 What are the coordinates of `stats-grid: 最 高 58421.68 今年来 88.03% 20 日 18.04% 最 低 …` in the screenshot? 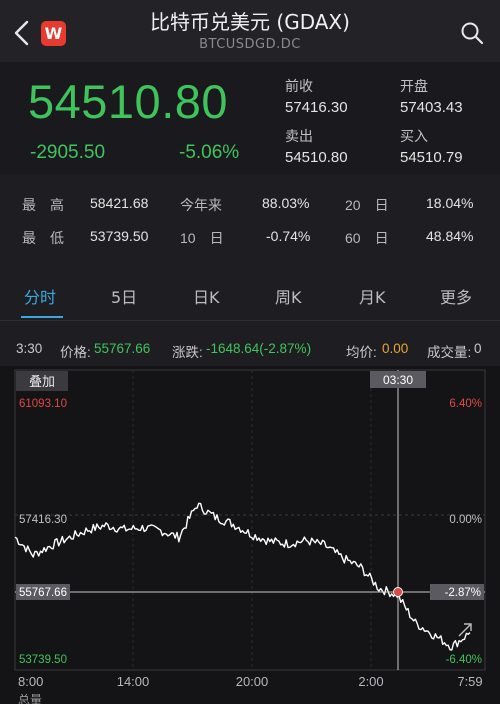 It's located at (250, 218).